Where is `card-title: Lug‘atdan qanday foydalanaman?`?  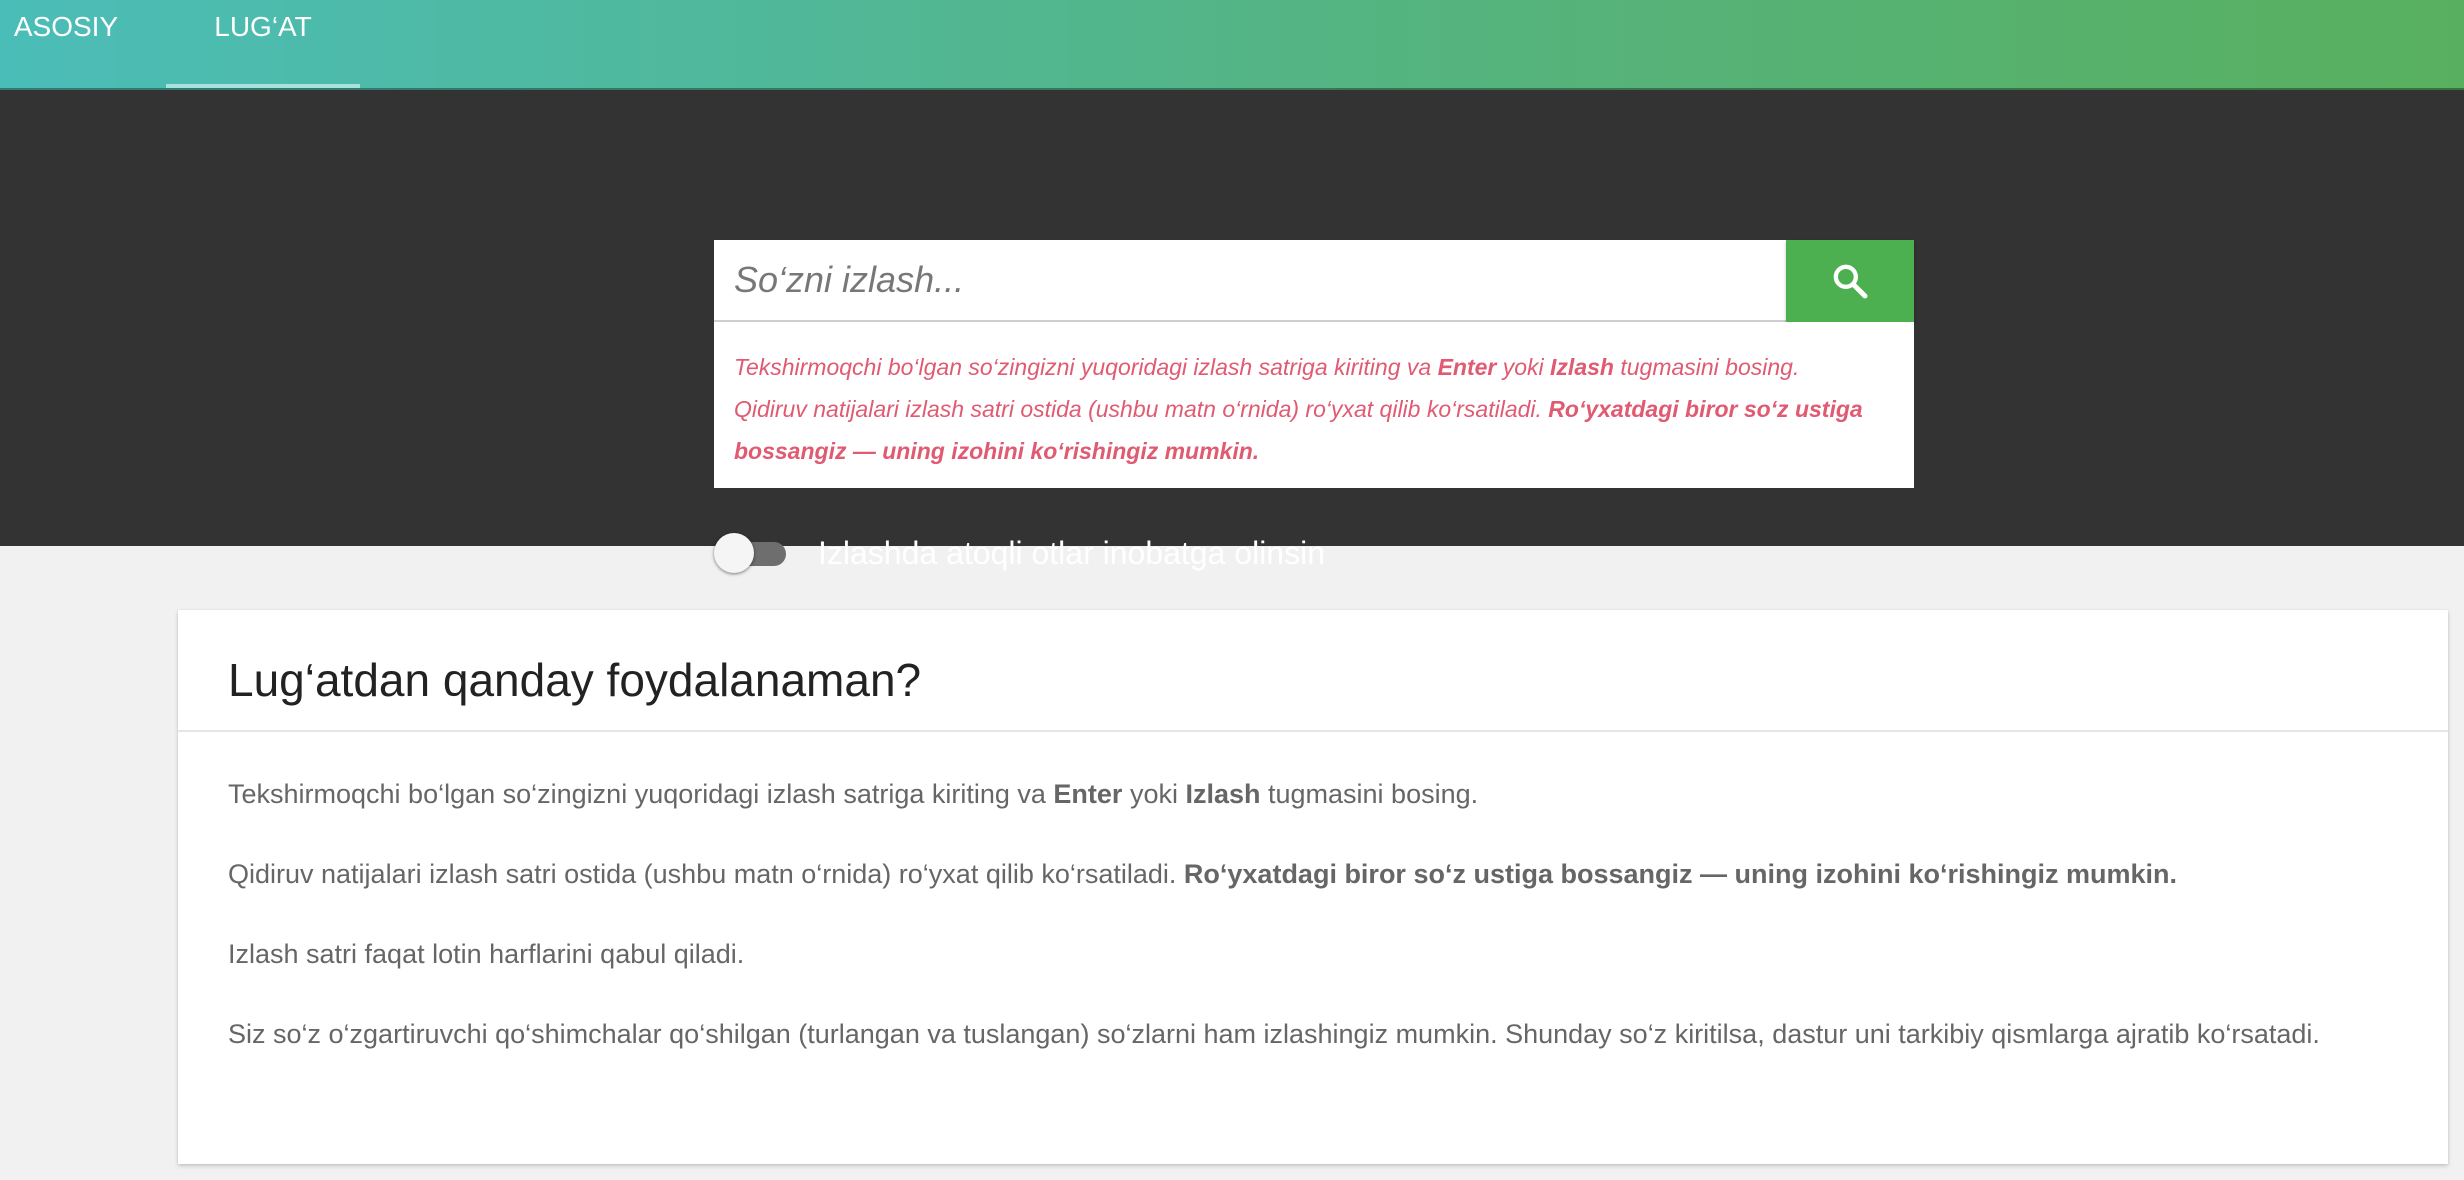 card-title: Lug‘atdan qanday foydalanaman? is located at coordinates (575, 680).